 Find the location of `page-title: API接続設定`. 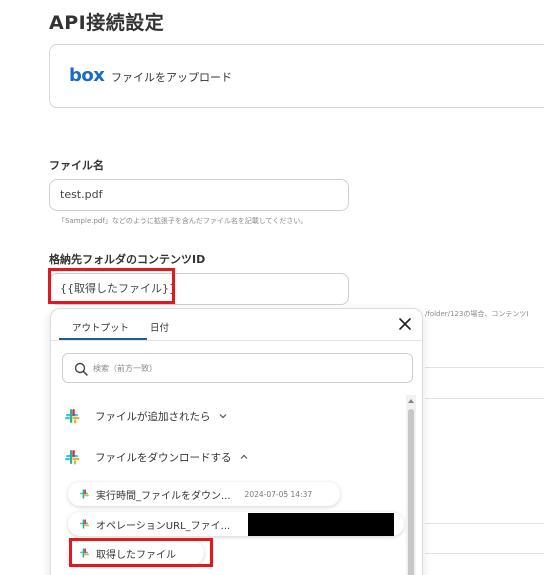

page-title: API接続設定 is located at coordinates (107, 23).